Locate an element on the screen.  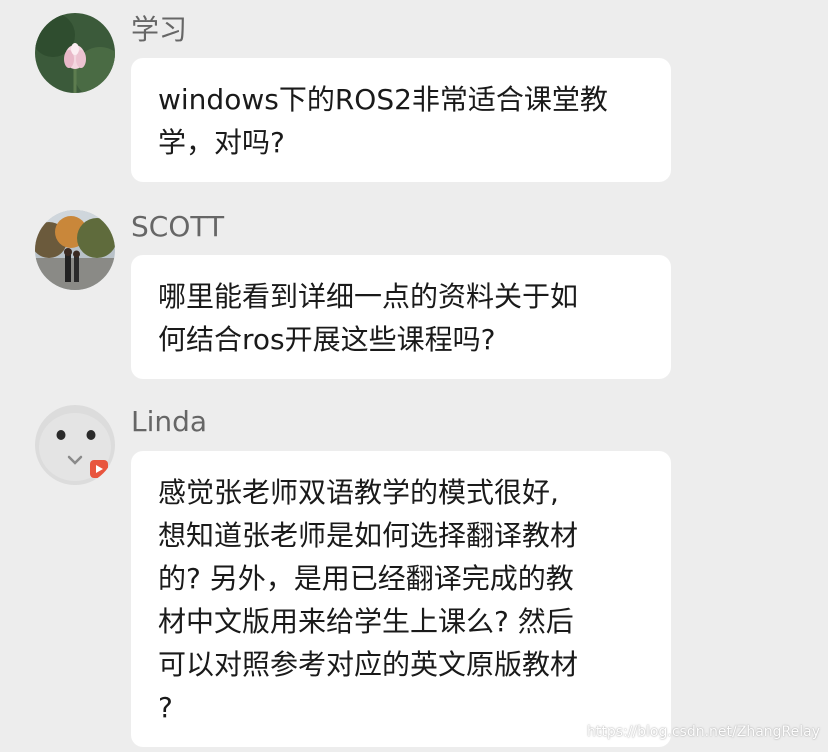
message-text: 的? 另外，是用已经翻译完成的教 is located at coordinates (366, 578).